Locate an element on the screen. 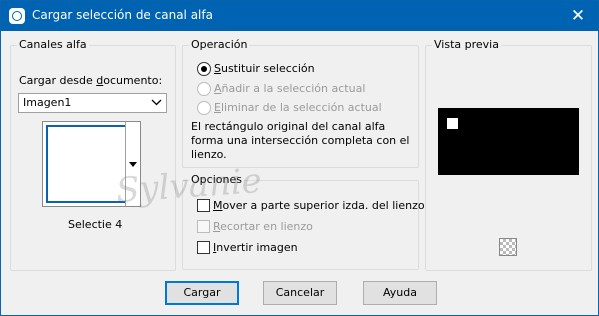 This screenshot has height=316, width=599. checkbox-invert-image is located at coordinates (203, 247).